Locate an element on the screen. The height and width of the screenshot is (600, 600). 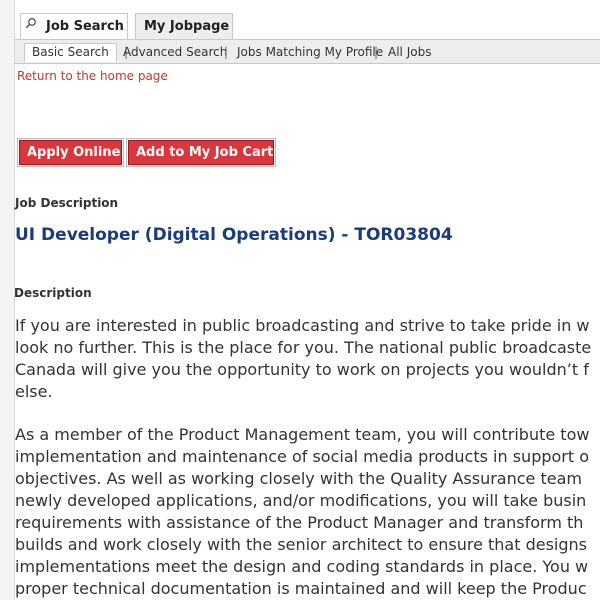
apply-online-button: Apply Online is located at coordinates (70, 152).